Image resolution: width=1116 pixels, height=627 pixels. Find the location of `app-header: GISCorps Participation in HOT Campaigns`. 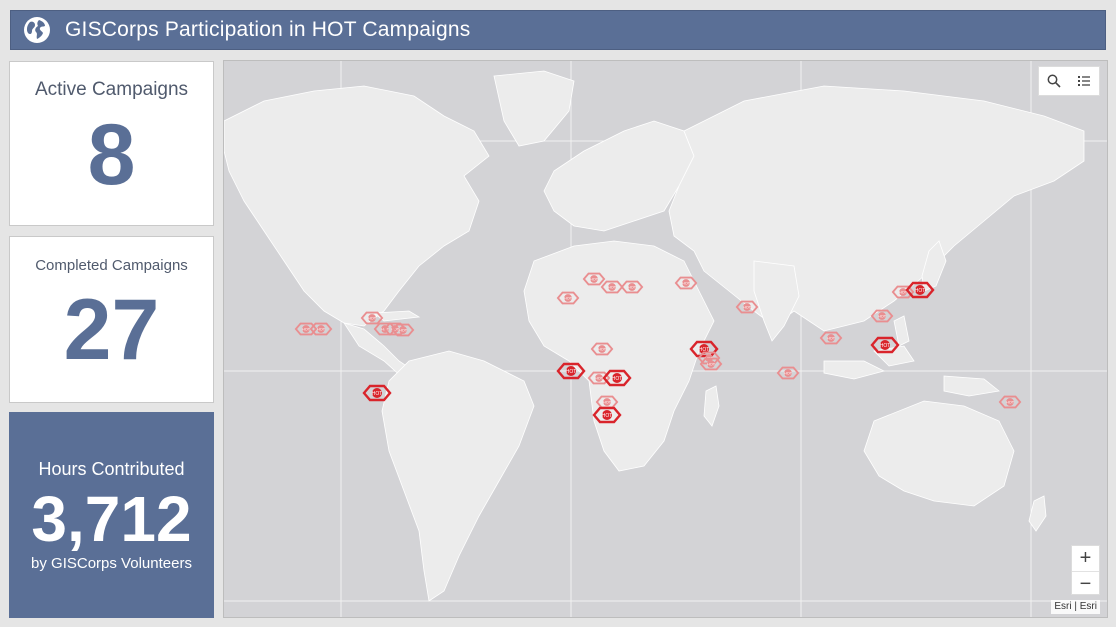

app-header: GISCorps Participation in HOT Campaigns is located at coordinates (558, 30).